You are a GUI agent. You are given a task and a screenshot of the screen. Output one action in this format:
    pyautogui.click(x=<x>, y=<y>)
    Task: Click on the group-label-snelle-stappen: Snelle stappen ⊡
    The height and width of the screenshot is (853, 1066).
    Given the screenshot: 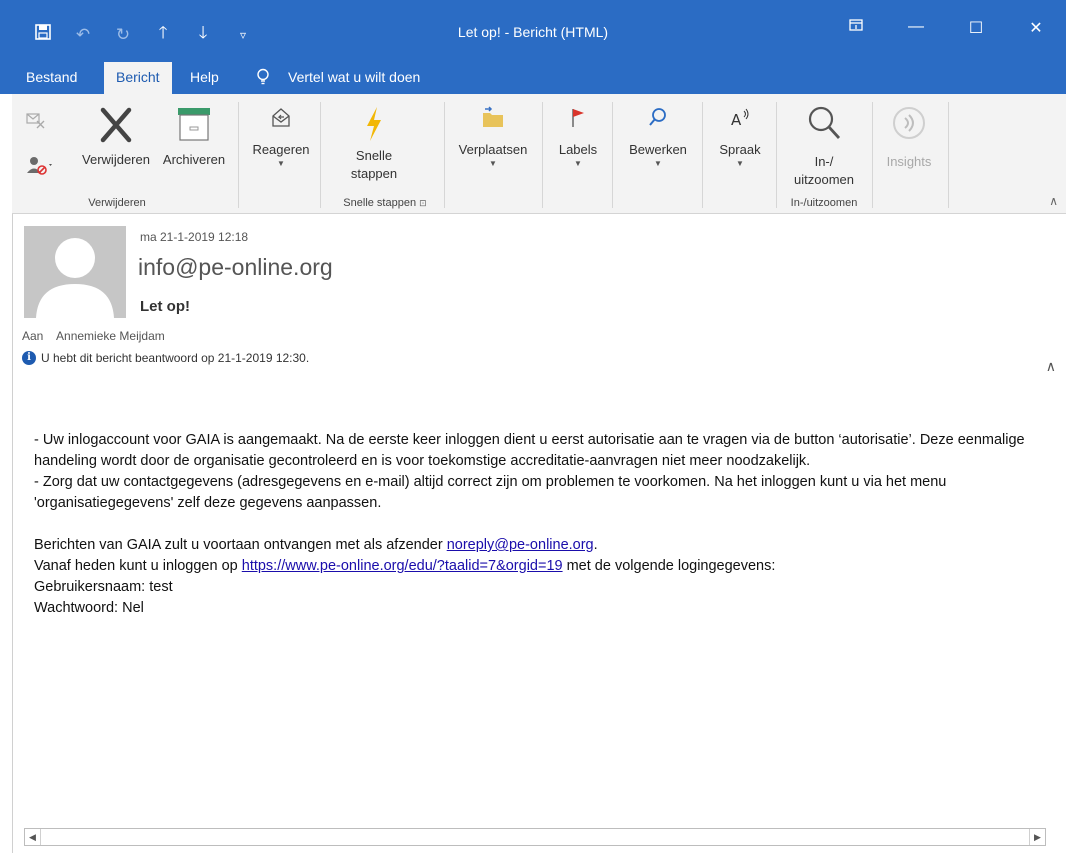 What is the action you would take?
    pyautogui.click(x=385, y=203)
    